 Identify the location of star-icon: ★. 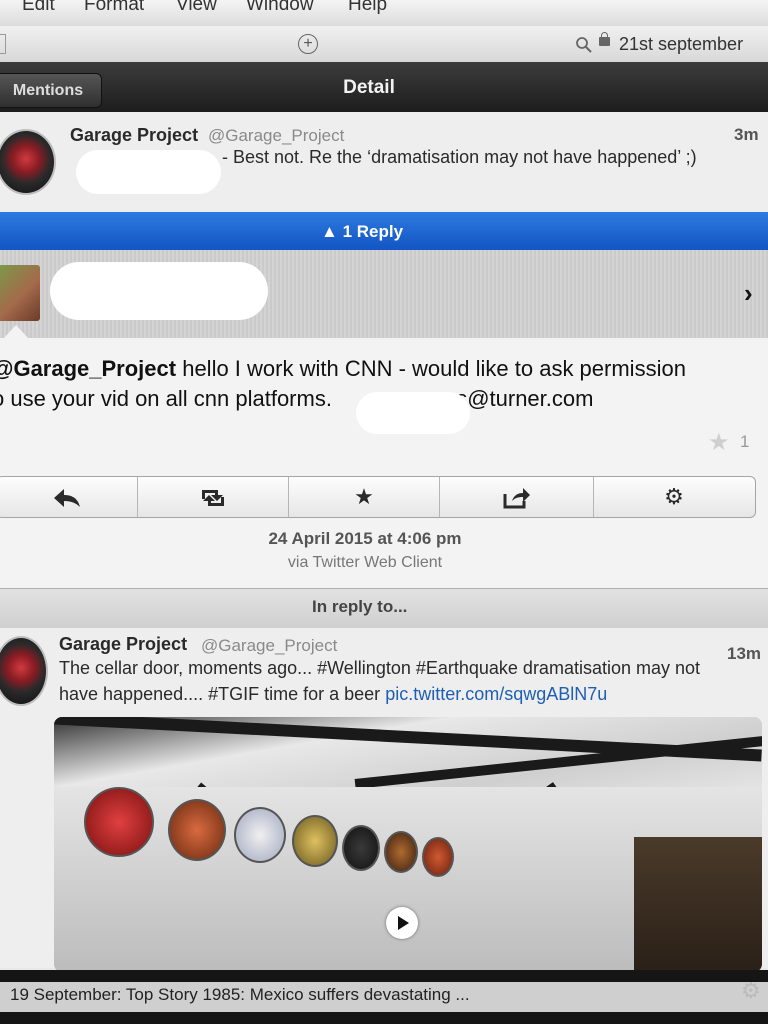
(364, 496).